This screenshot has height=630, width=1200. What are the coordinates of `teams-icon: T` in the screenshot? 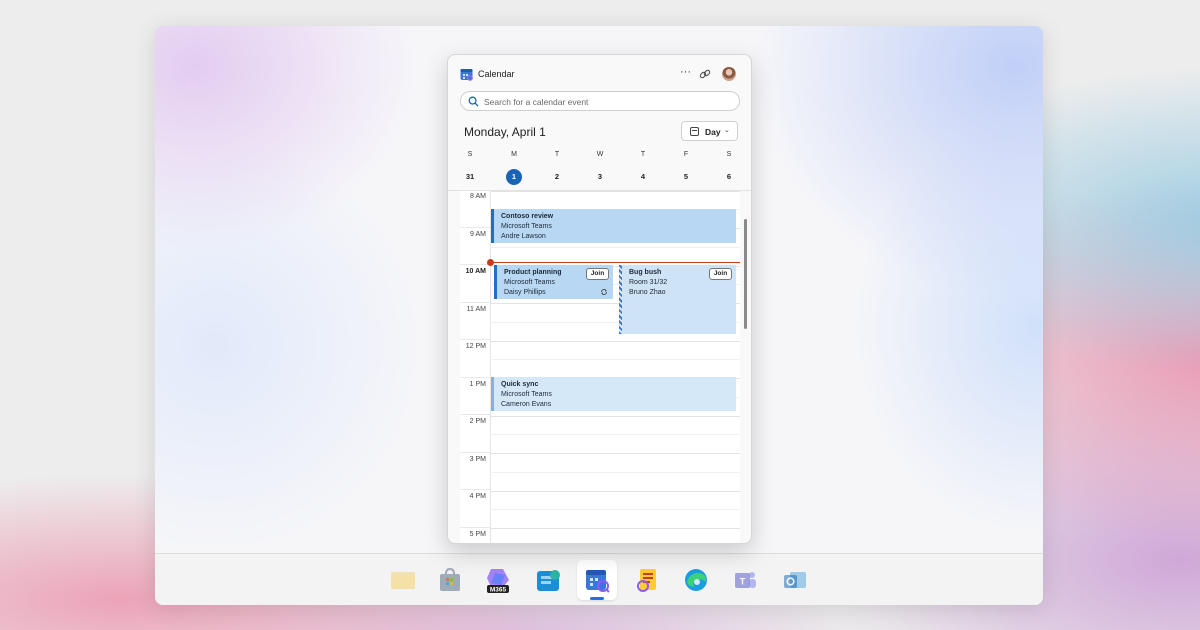 It's located at (745, 580).